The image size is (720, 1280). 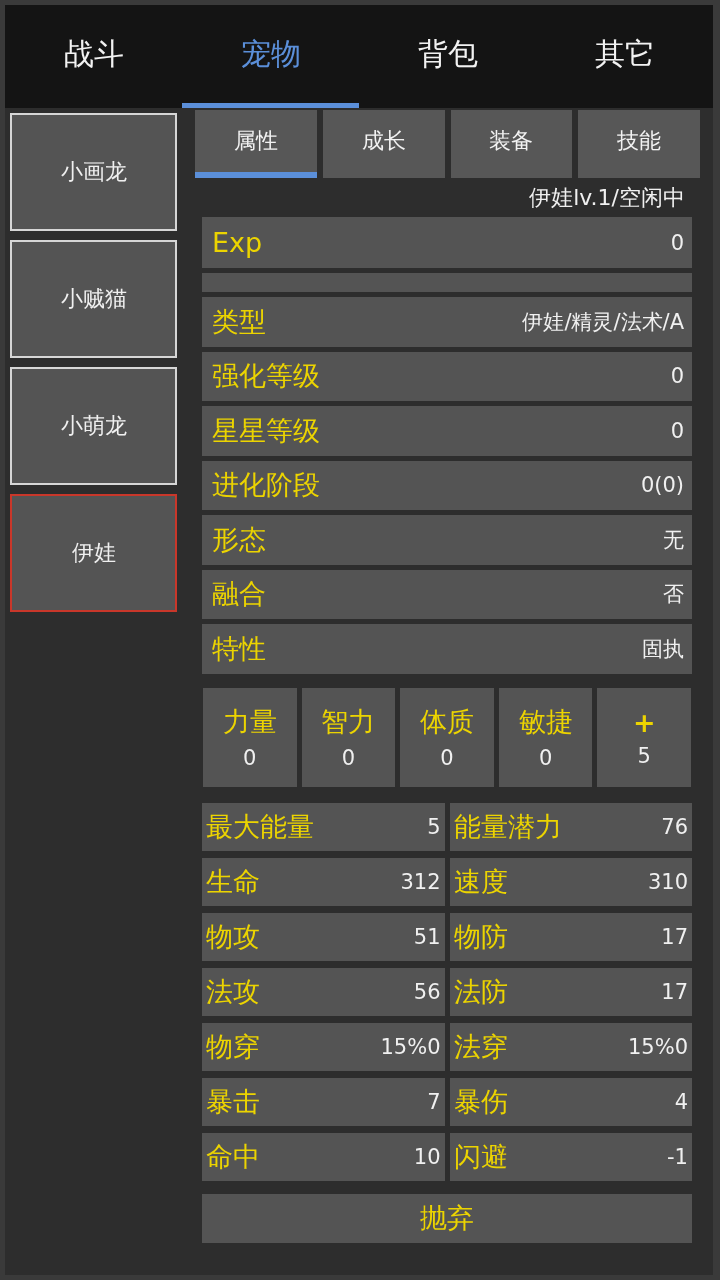 What do you see at coordinates (511, 144) in the screenshot?
I see `sub-tab: 装备` at bounding box center [511, 144].